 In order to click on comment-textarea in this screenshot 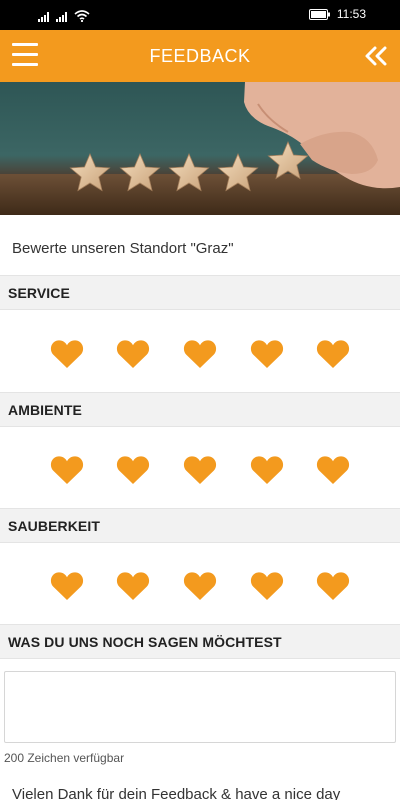, I will do `click(200, 707)`.